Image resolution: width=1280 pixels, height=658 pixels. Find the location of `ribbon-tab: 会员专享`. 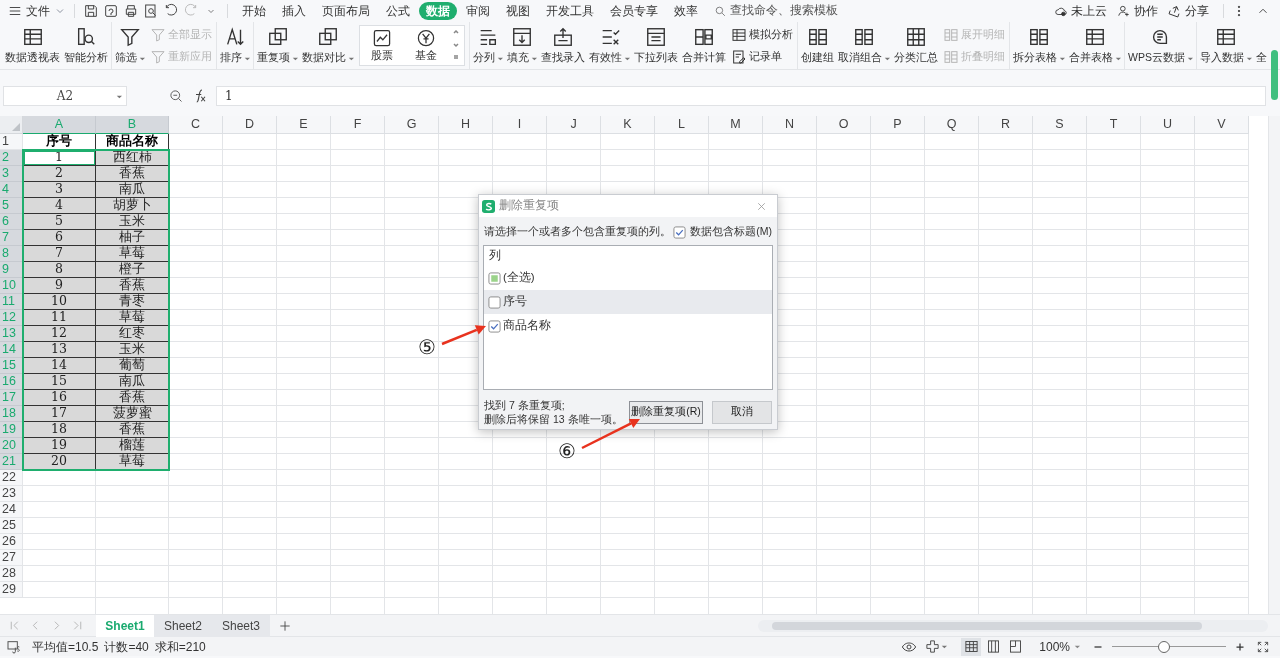

ribbon-tab: 会员专享 is located at coordinates (634, 11).